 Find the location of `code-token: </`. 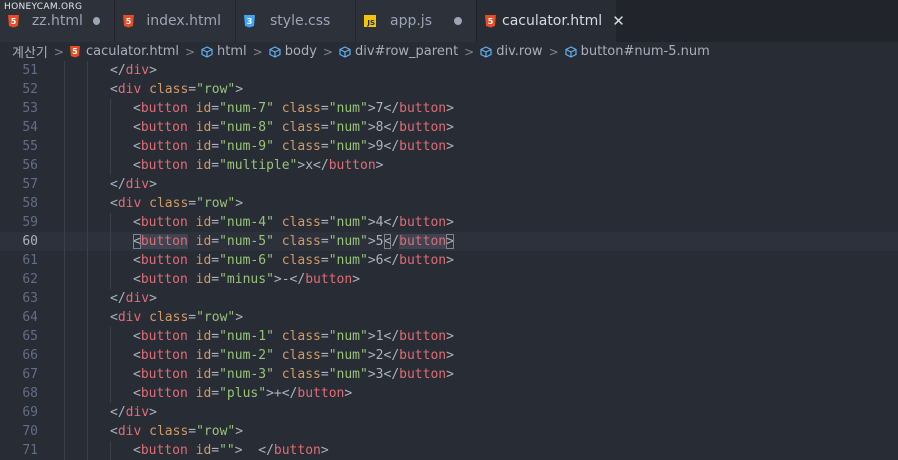

code-token: </ is located at coordinates (118, 184).